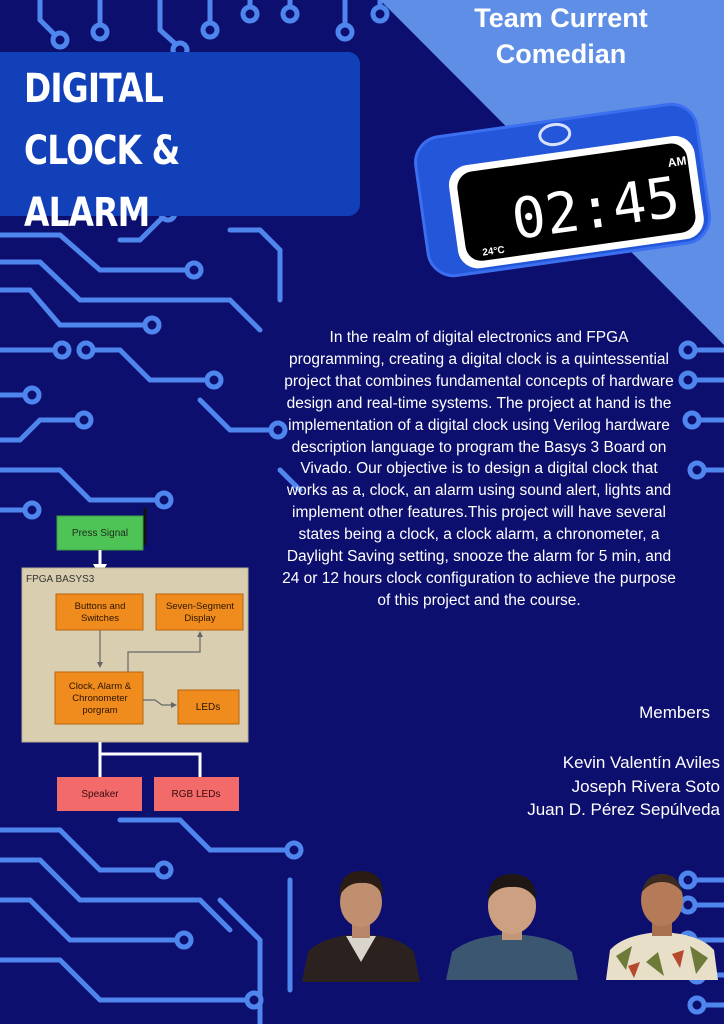  What do you see at coordinates (60, 579) in the screenshot?
I see `fpga-board-label: FPGA BASYS3` at bounding box center [60, 579].